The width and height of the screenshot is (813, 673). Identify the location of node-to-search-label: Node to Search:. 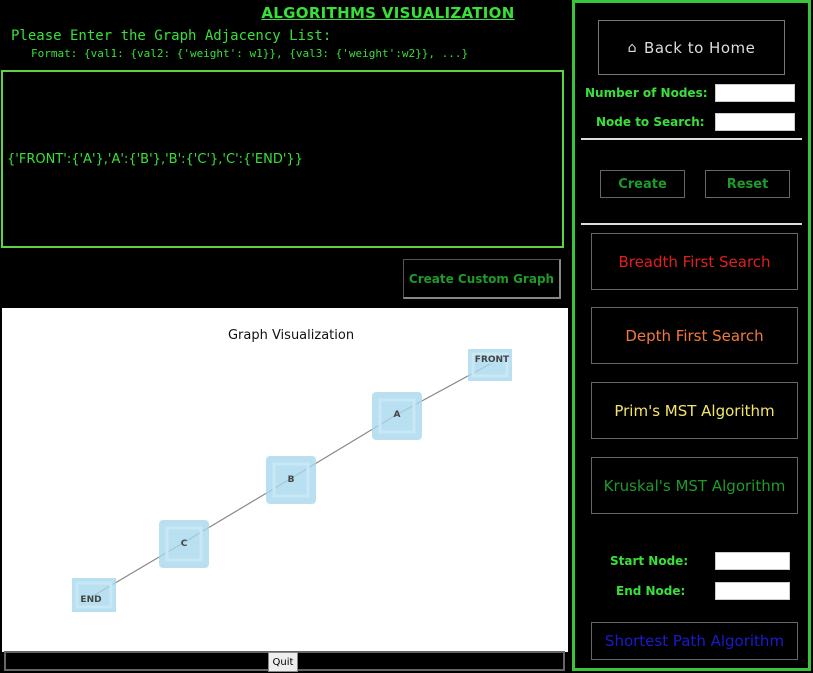
(650, 122).